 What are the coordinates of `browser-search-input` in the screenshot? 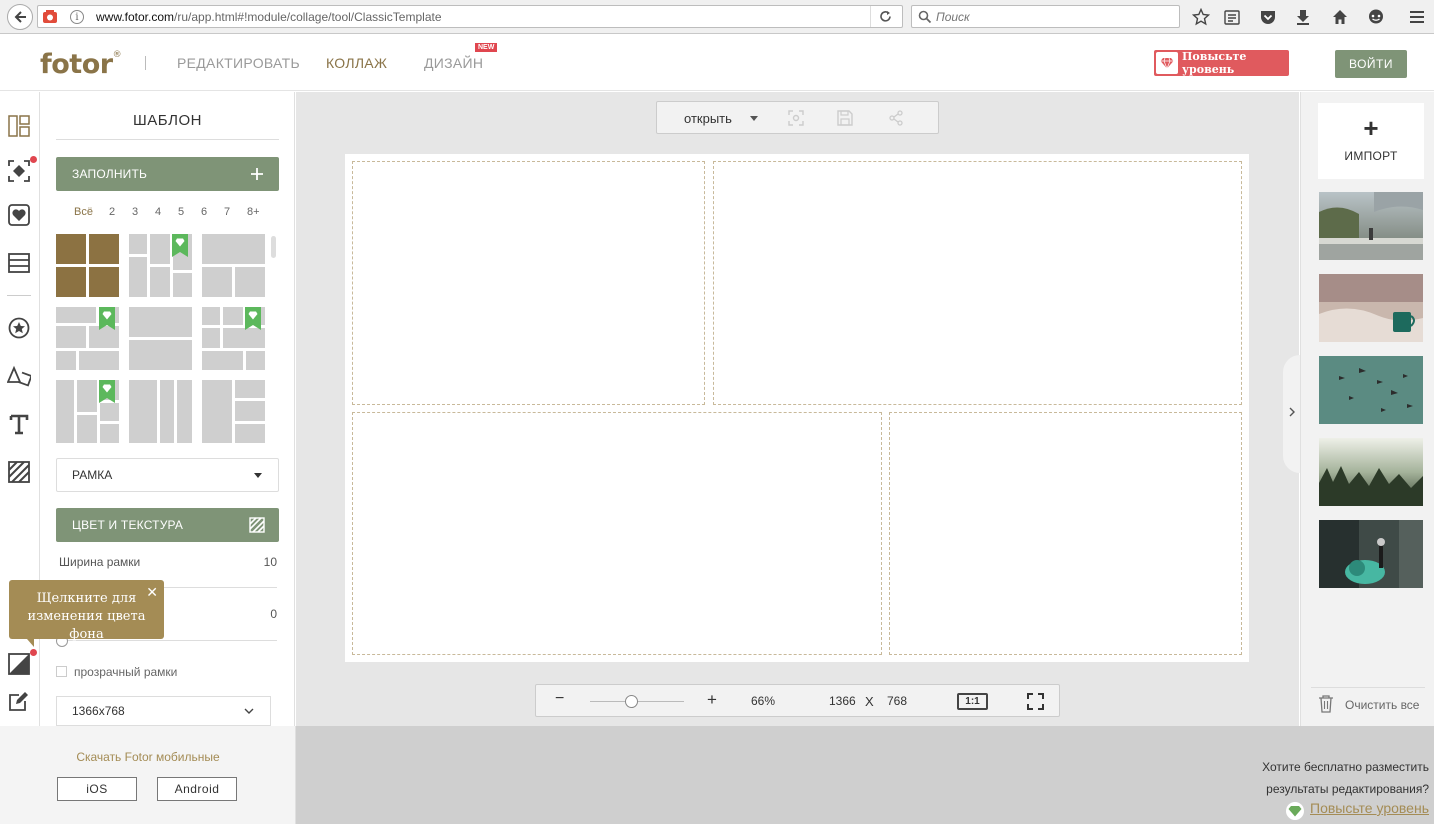 It's located at (1051, 17).